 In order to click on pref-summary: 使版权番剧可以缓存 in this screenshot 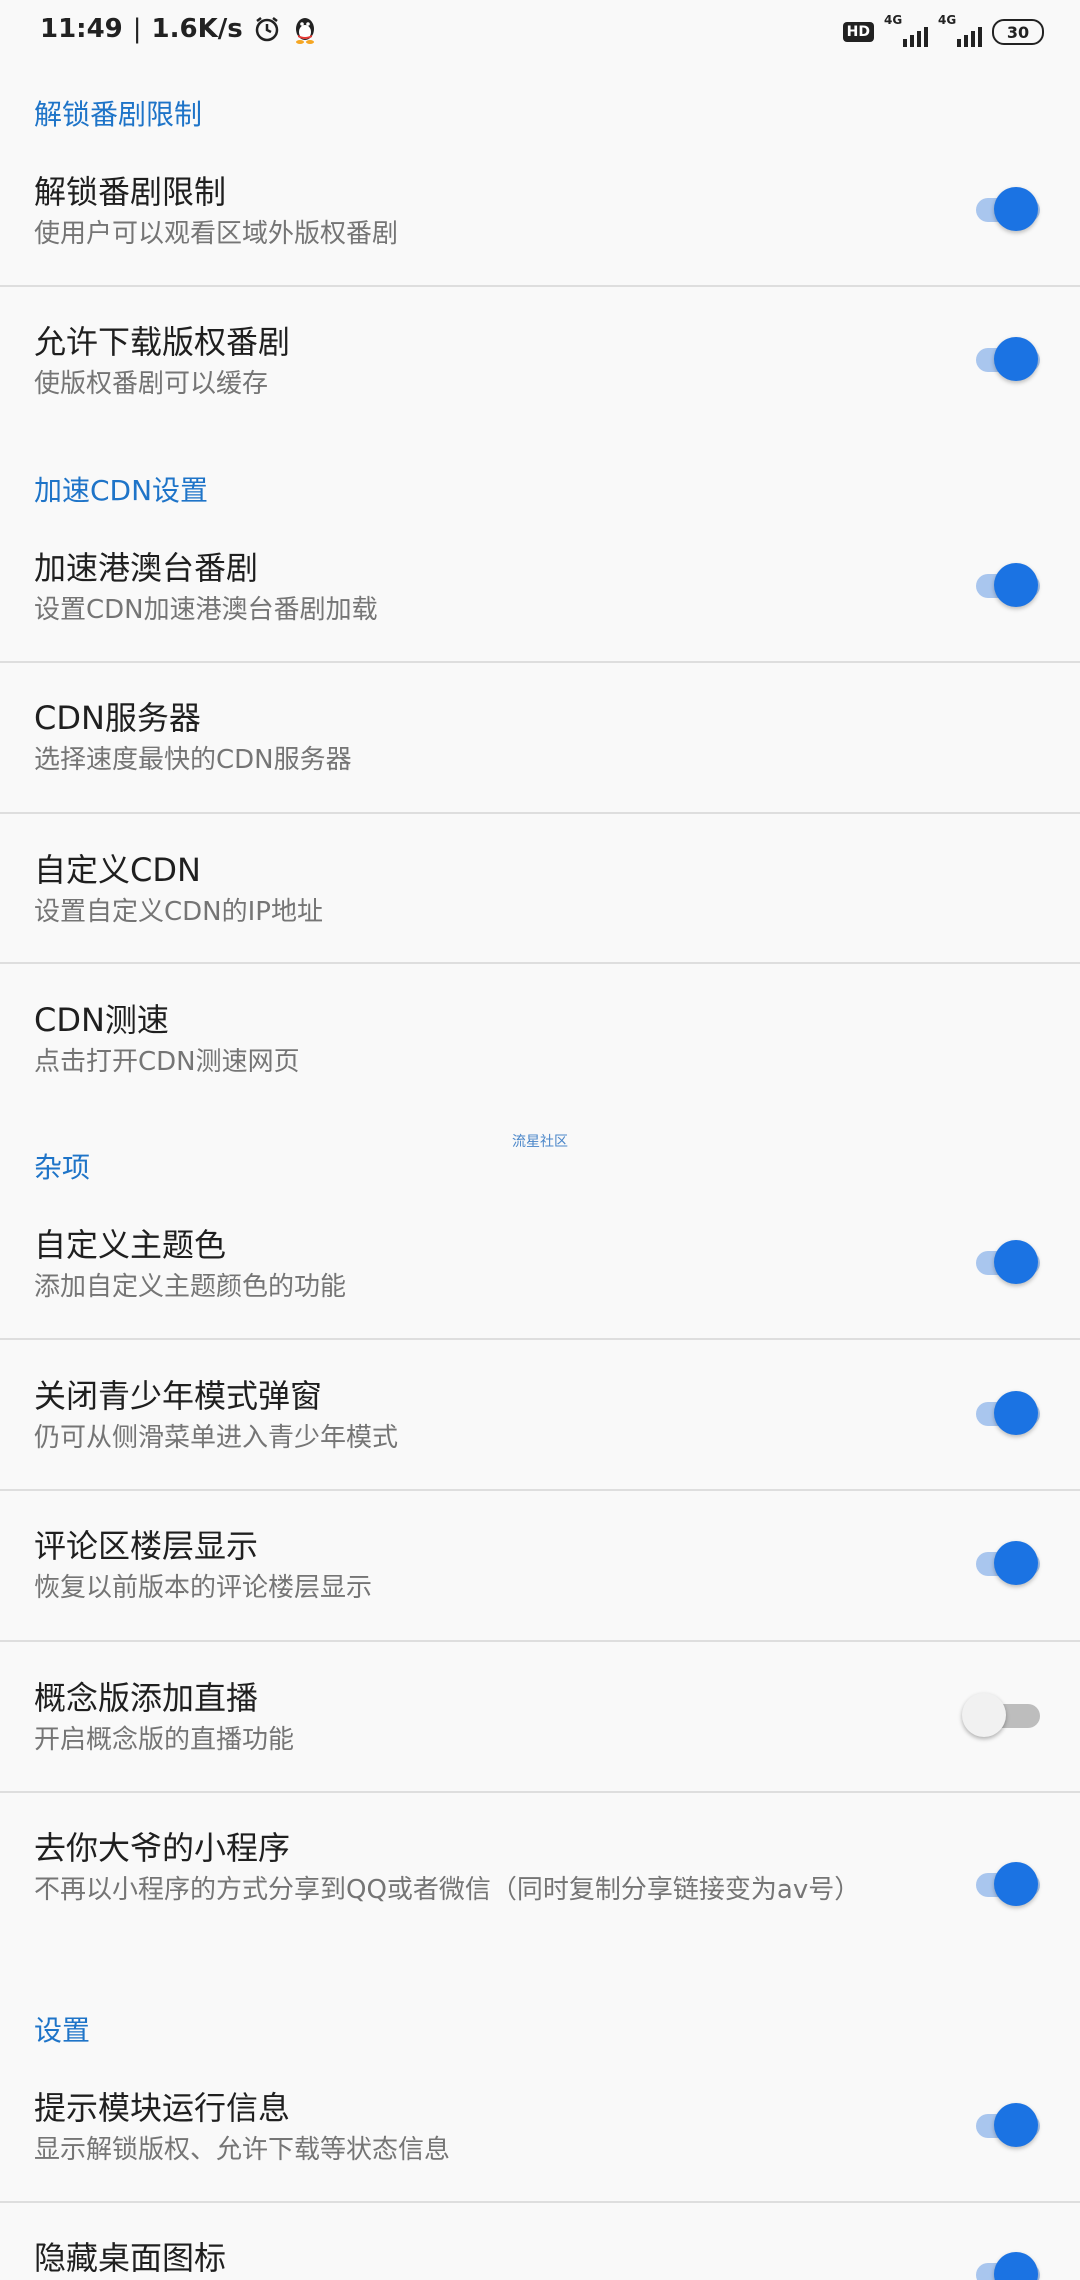, I will do `click(151, 384)`.